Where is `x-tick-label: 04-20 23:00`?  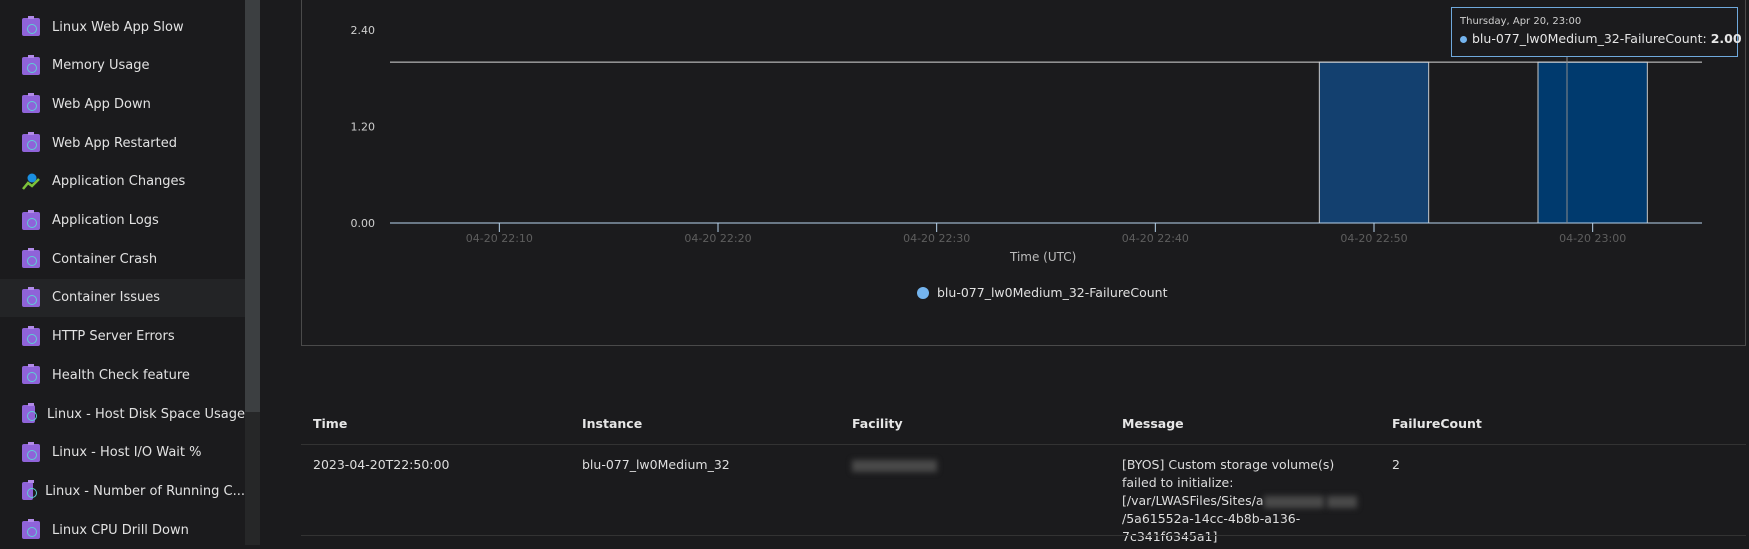
x-tick-label: 04-20 23:00 is located at coordinates (1592, 238).